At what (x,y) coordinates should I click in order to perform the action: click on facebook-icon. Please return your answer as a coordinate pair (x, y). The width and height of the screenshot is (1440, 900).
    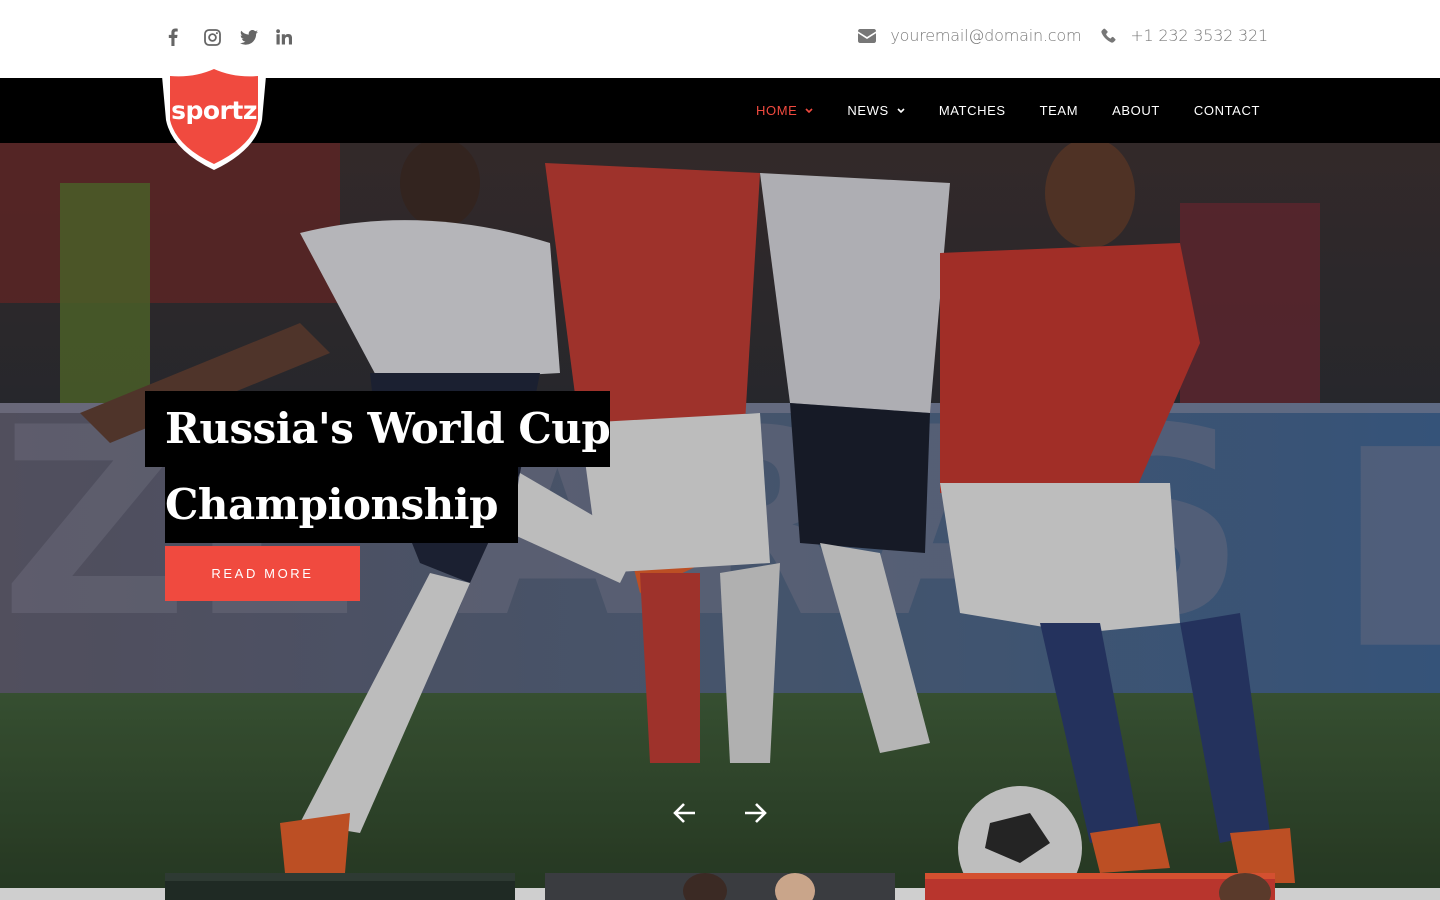
    Looking at the image, I should click on (186, 37).